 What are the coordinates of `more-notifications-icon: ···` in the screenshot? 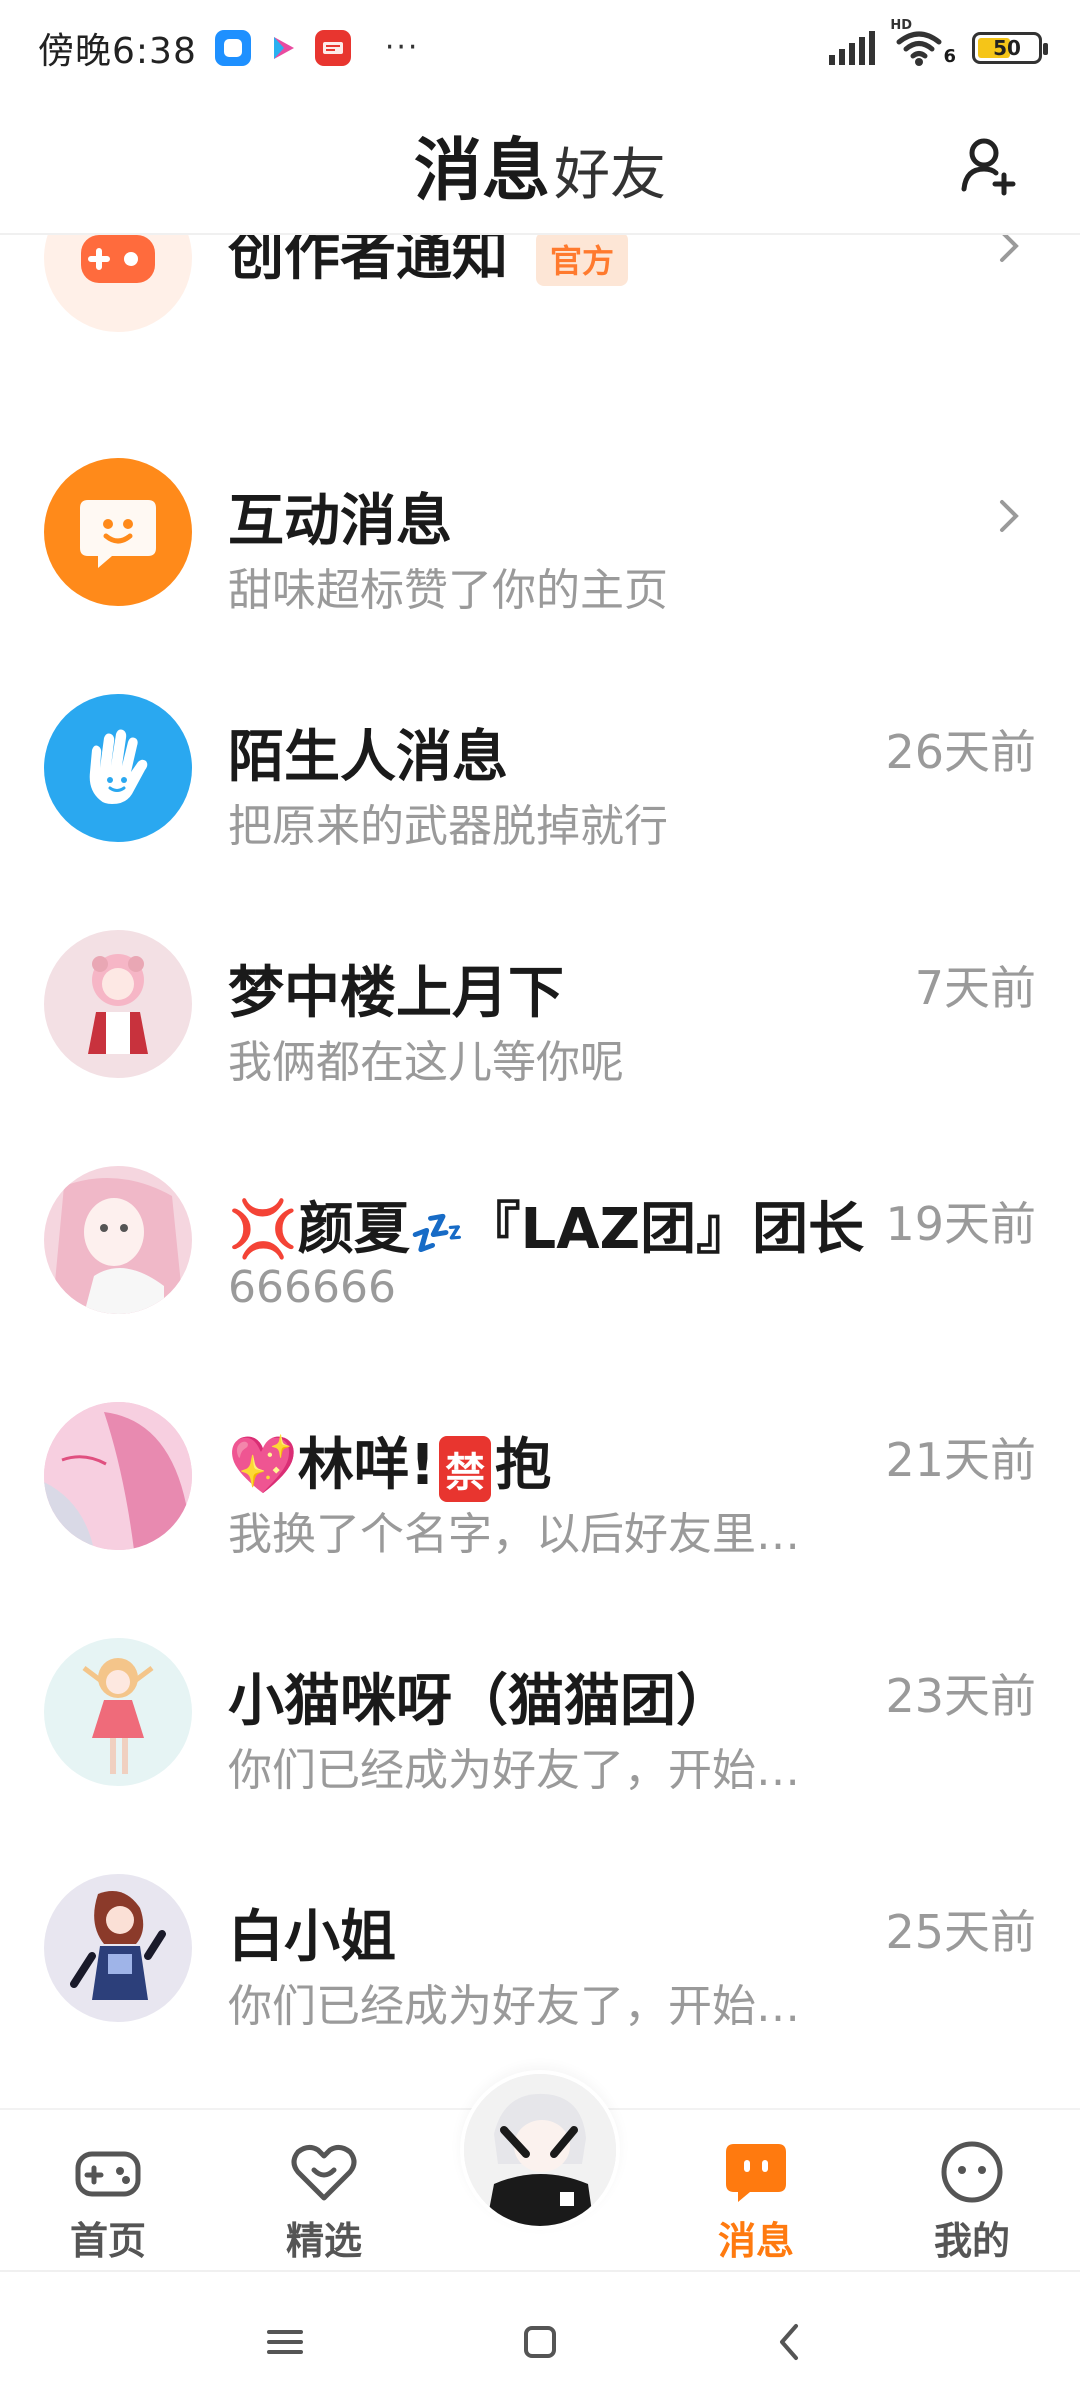 It's located at (402, 47).